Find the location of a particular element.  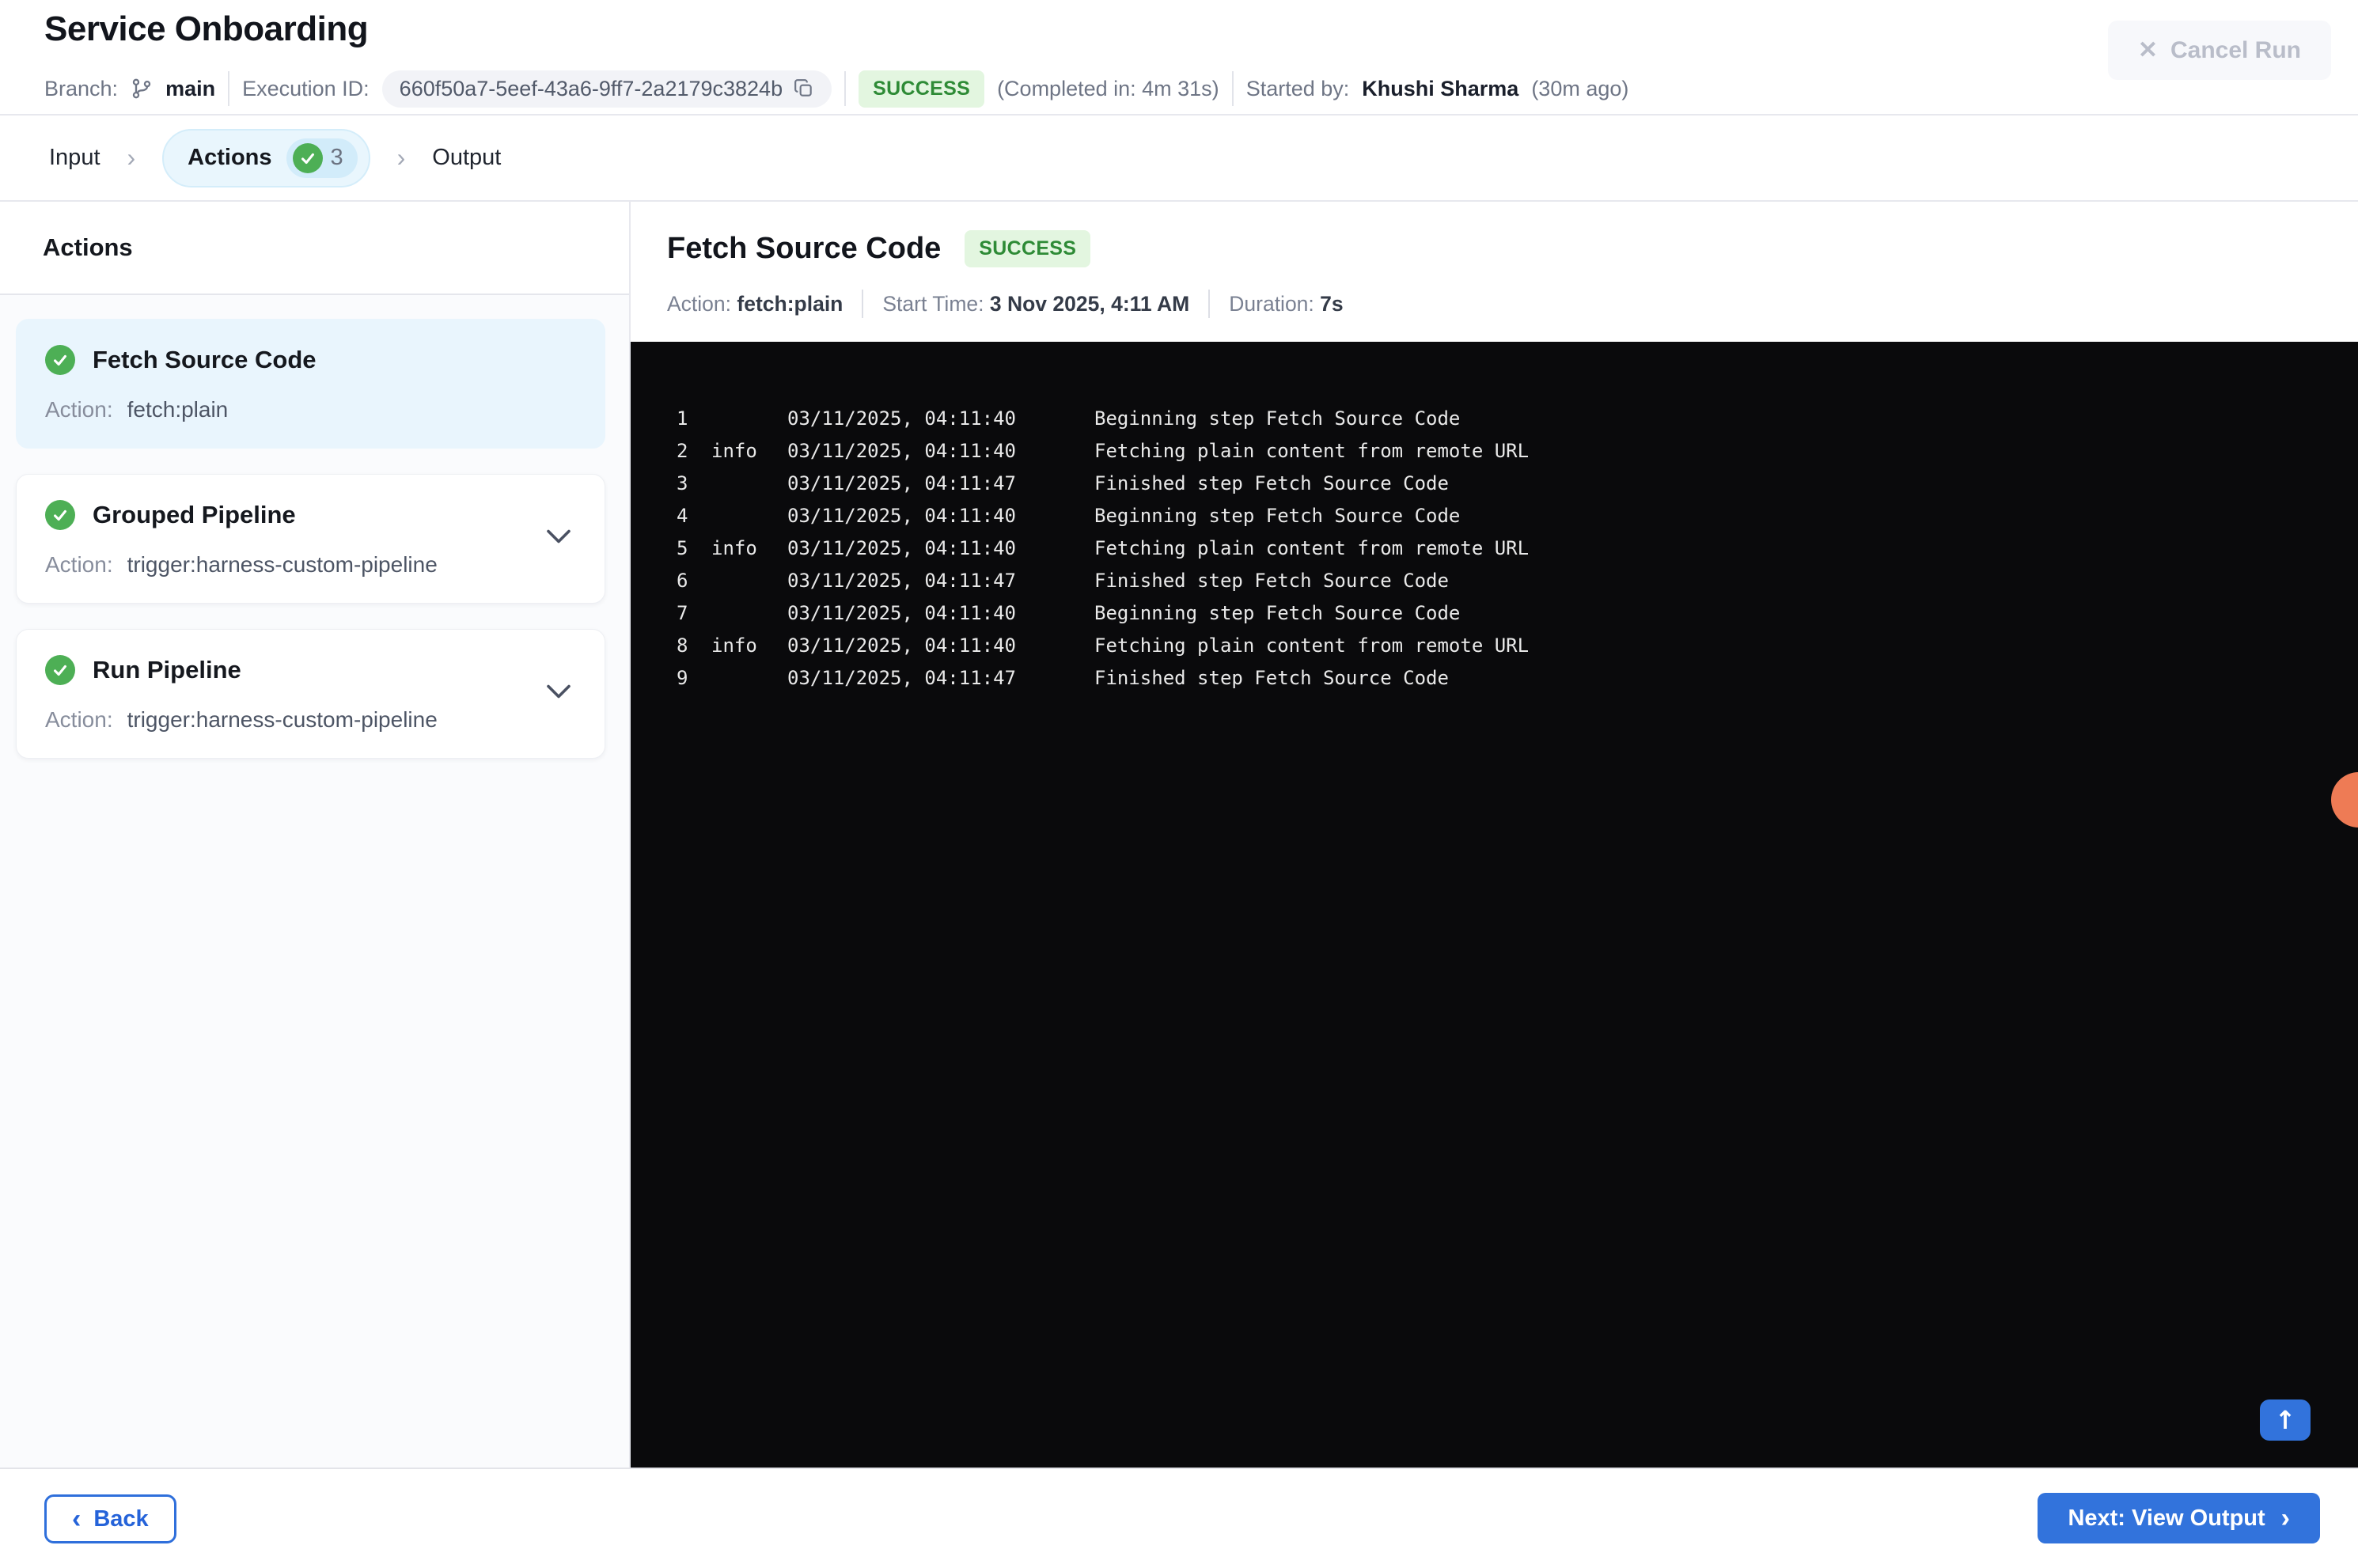

log-line-number: 2 is located at coordinates (683, 450).